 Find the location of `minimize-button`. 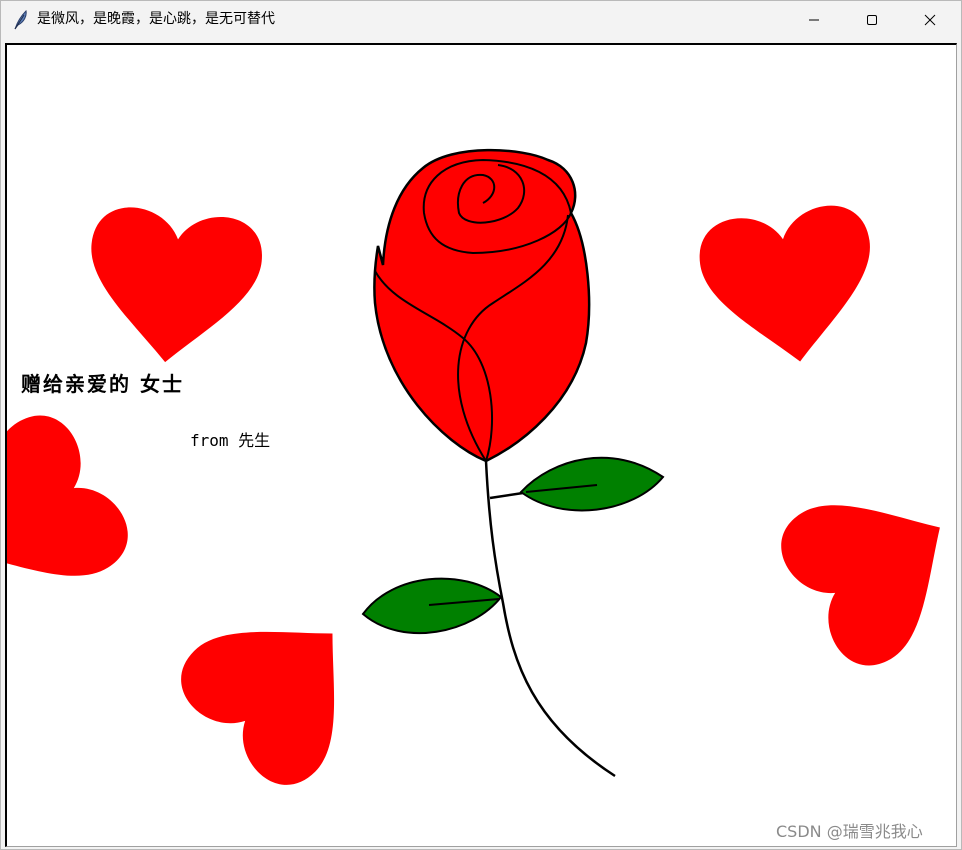

minimize-button is located at coordinates (814, 20).